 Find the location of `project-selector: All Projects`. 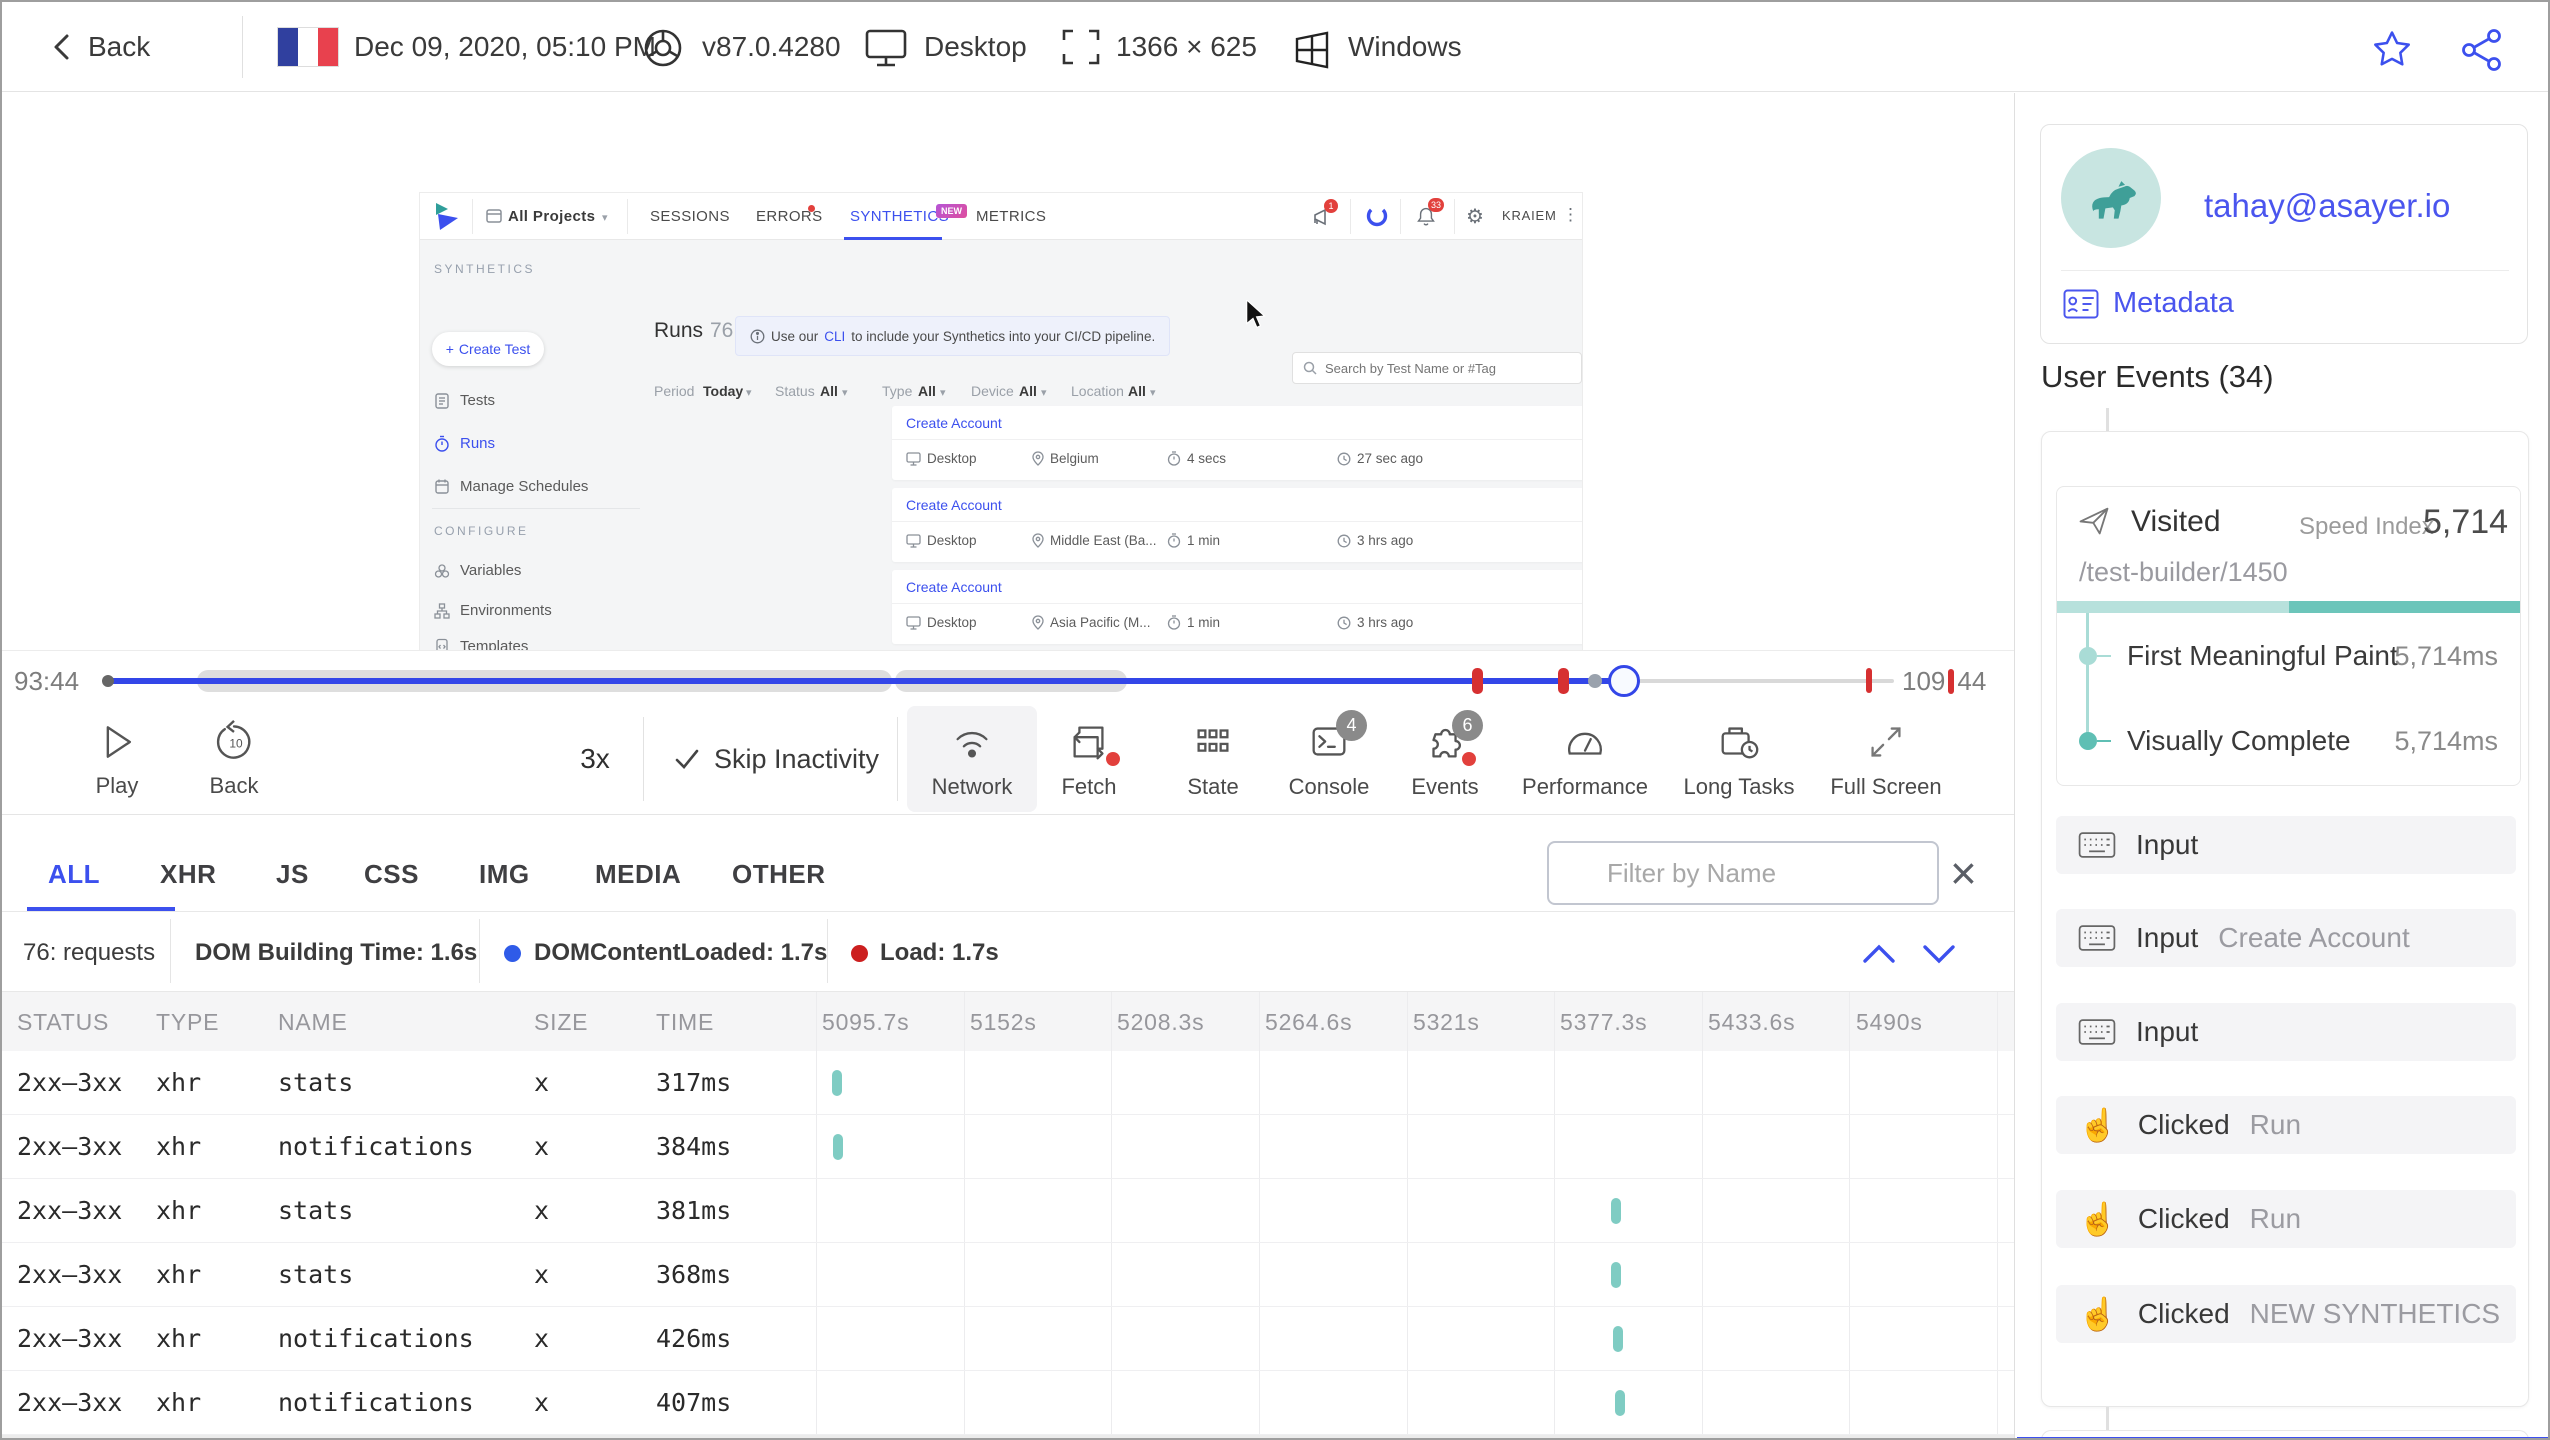

project-selector: All Projects is located at coordinates (551, 216).